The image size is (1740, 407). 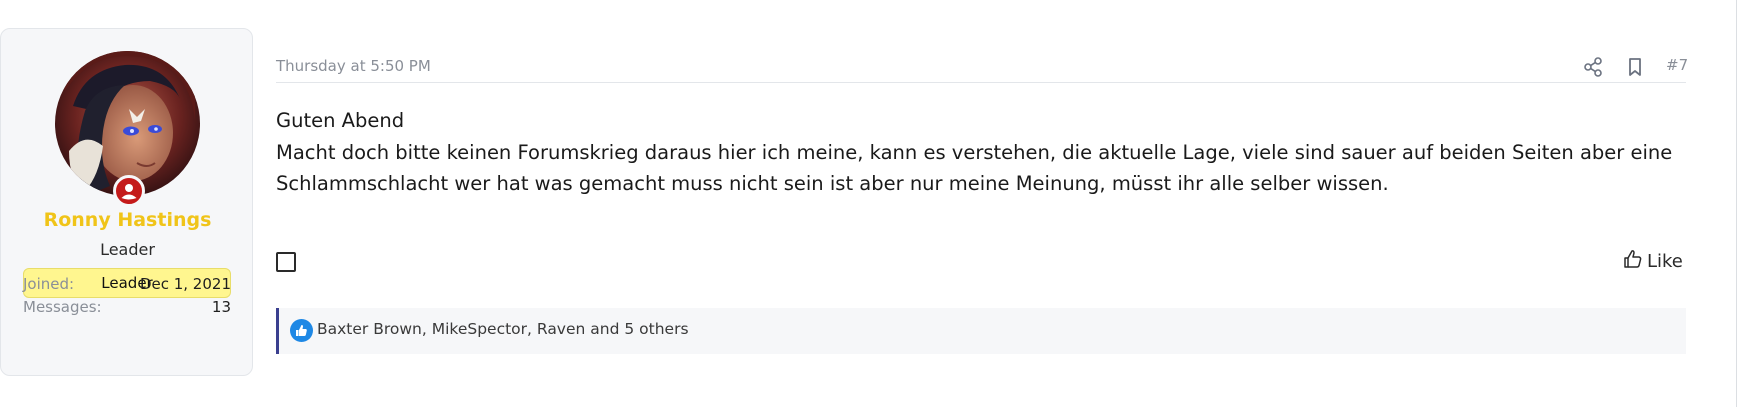 I want to click on online-status-icon, so click(x=129, y=191).